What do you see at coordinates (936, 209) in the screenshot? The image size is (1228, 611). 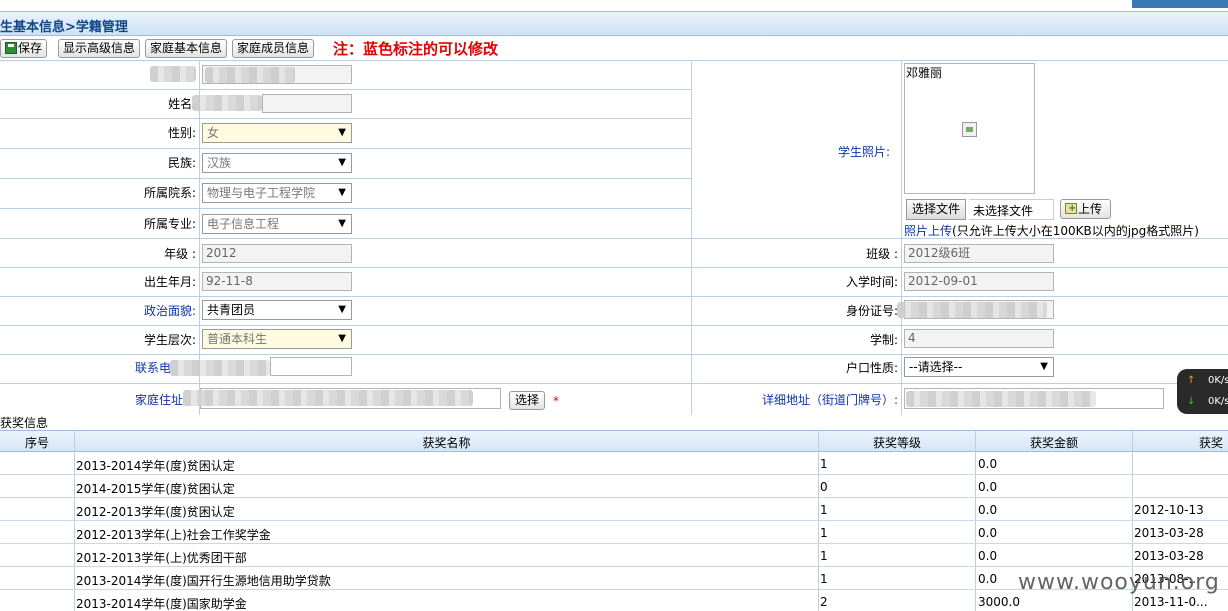 I see `choose-file-button: 选择文件` at bounding box center [936, 209].